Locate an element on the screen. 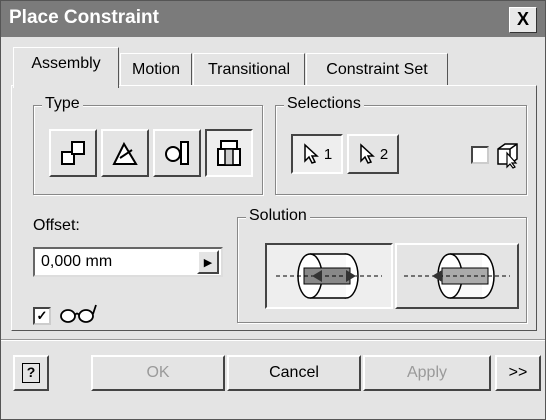  offset-input: 0,000 mm is located at coordinates (128, 262).